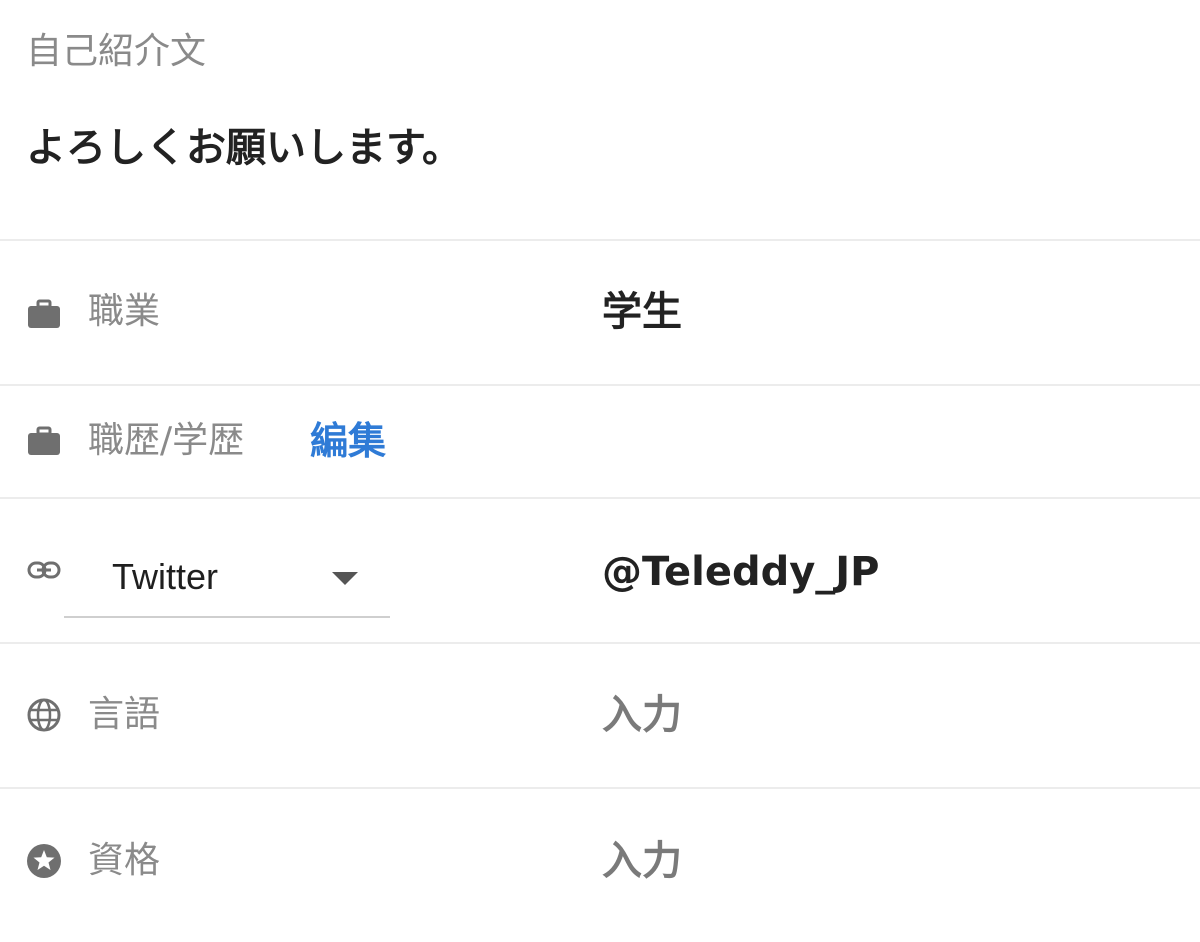  What do you see at coordinates (44, 715) in the screenshot?
I see `globe-icon` at bounding box center [44, 715].